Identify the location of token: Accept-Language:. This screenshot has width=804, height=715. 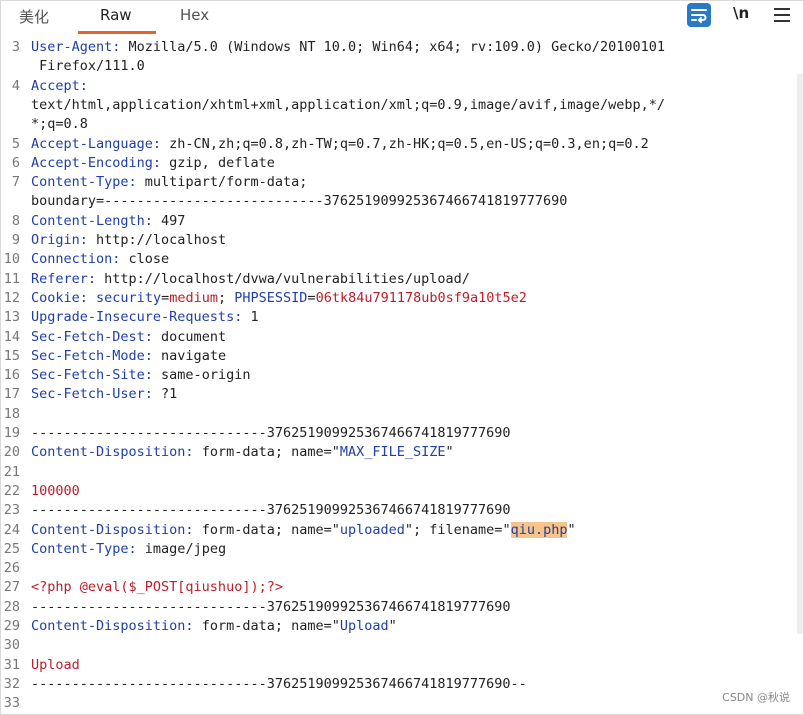
(96, 143).